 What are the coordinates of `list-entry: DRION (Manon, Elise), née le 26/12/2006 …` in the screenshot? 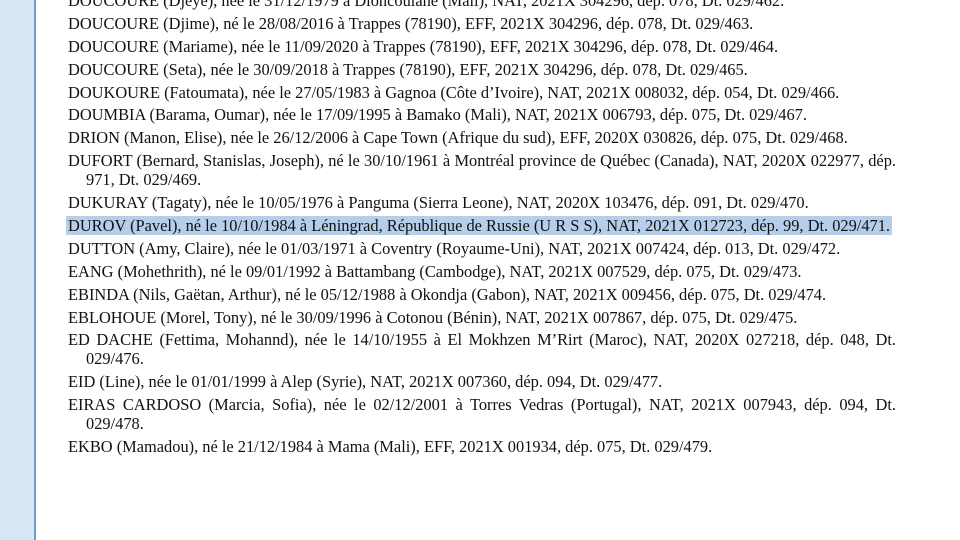 It's located at (482, 137).